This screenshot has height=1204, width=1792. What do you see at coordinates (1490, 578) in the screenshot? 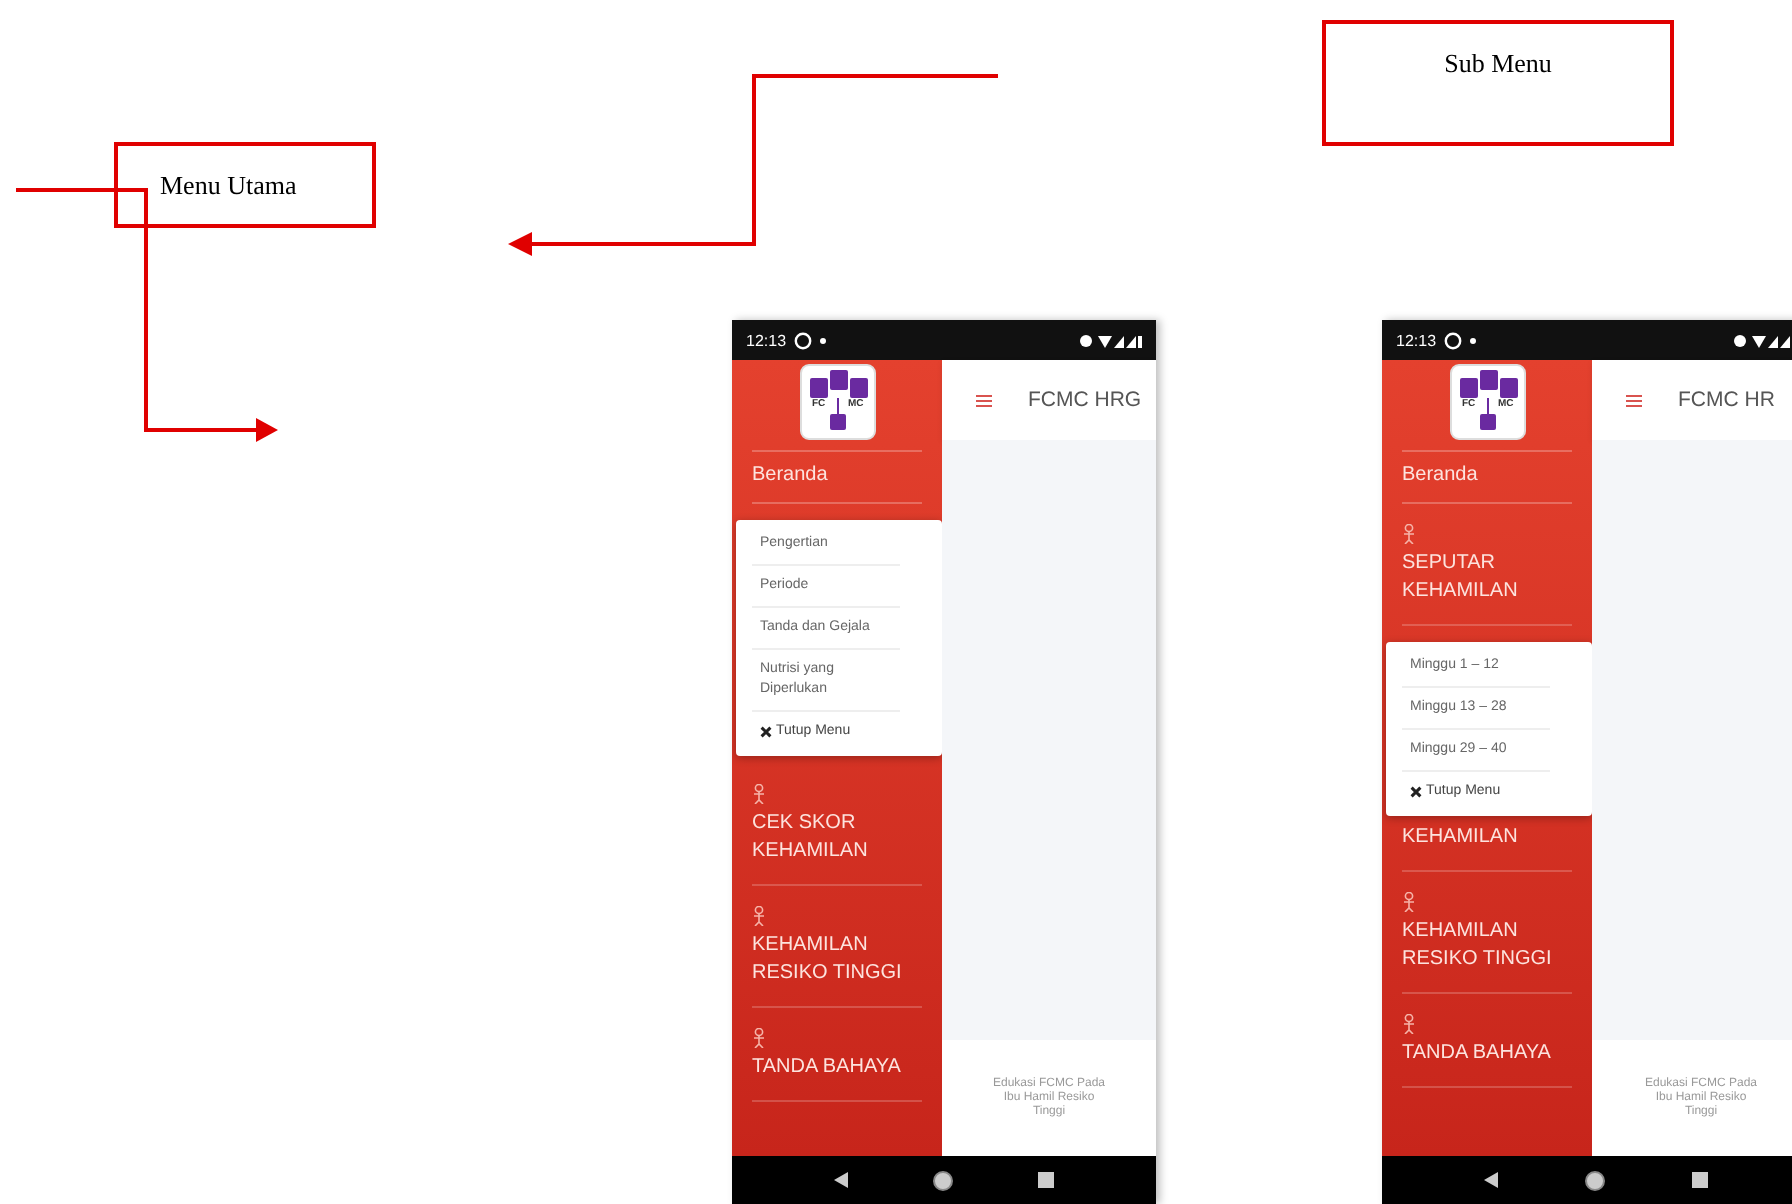
I see `menu-item: SEPUTAR KEHAMILAN` at bounding box center [1490, 578].